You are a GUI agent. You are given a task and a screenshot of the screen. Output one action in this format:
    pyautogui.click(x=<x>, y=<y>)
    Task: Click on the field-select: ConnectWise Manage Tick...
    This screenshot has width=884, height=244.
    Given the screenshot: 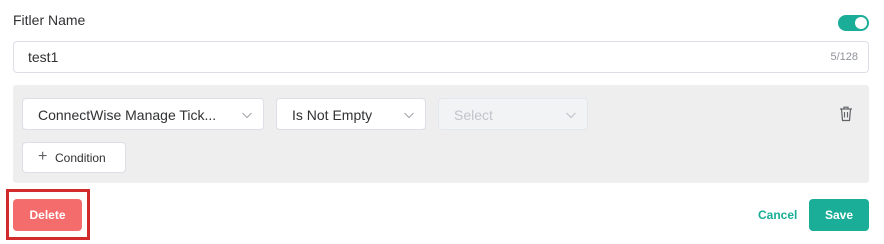 What is the action you would take?
    pyautogui.click(x=143, y=114)
    